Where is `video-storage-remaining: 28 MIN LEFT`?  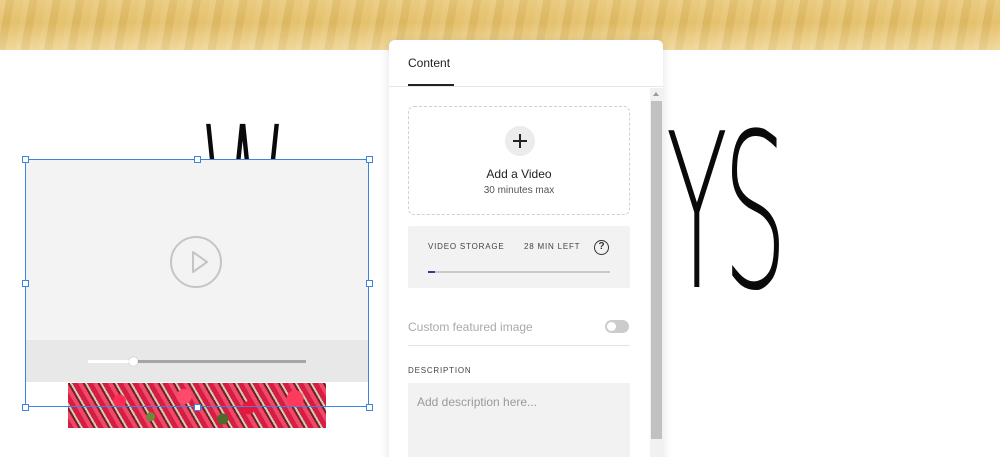 video-storage-remaining: 28 MIN LEFT is located at coordinates (552, 246).